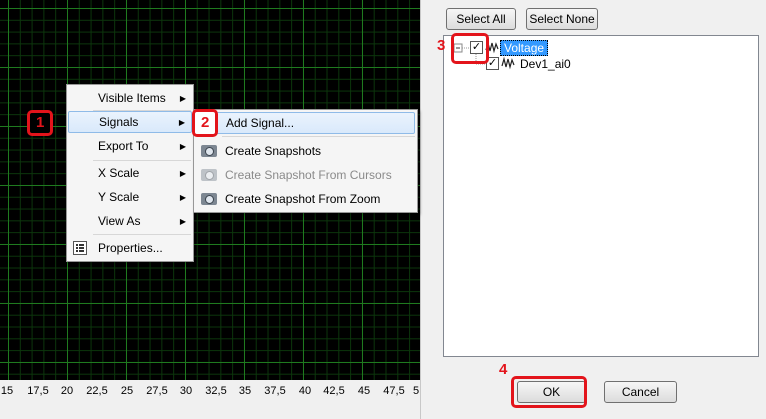  What do you see at coordinates (157, 391) in the screenshot?
I see `x-tick-label: 27,5` at bounding box center [157, 391].